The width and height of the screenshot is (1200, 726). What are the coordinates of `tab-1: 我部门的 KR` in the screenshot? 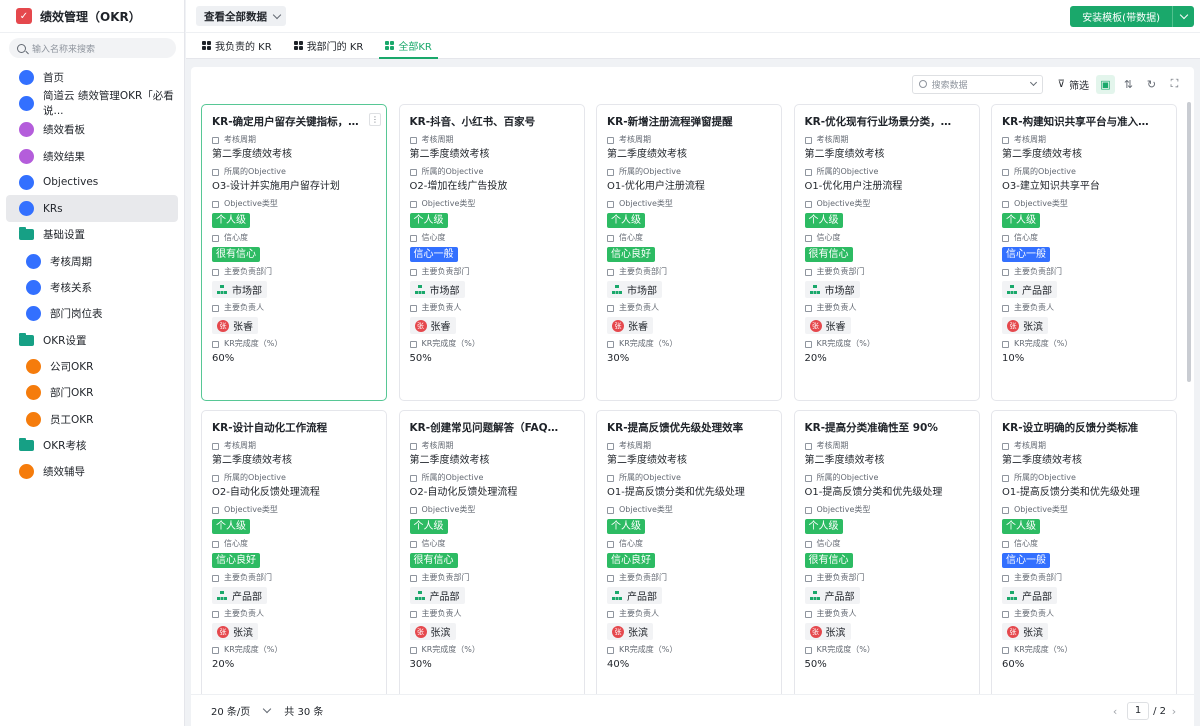 It's located at (329, 45).